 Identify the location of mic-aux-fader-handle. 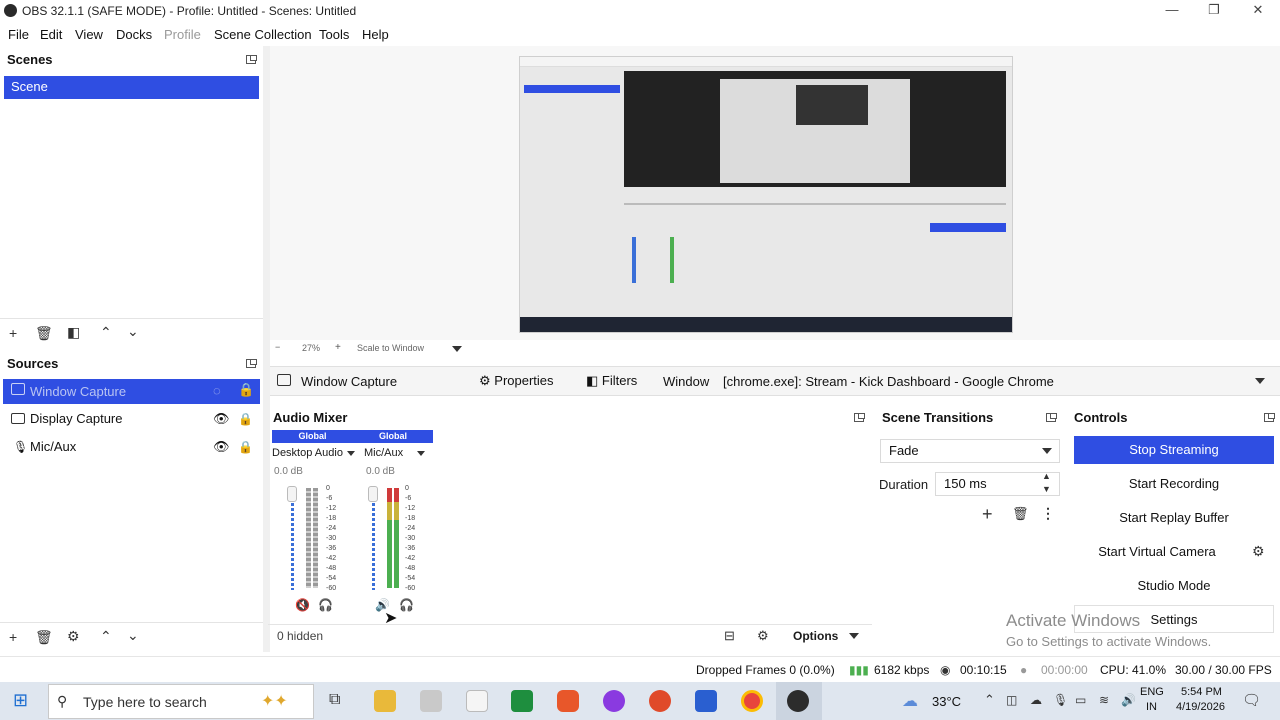
(373, 494).